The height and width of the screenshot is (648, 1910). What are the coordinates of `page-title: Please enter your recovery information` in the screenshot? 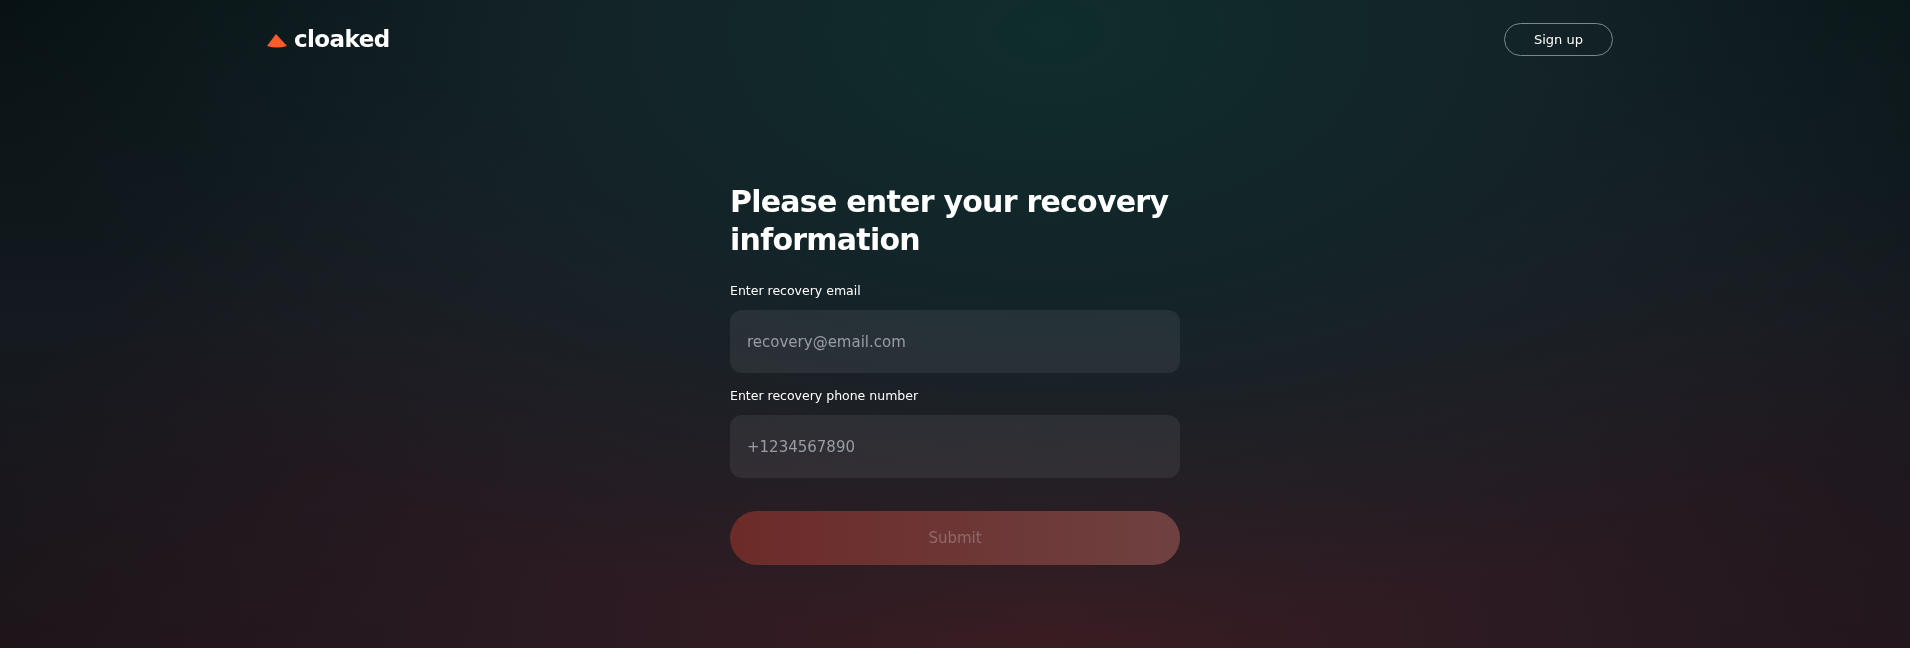 It's located at (950, 221).